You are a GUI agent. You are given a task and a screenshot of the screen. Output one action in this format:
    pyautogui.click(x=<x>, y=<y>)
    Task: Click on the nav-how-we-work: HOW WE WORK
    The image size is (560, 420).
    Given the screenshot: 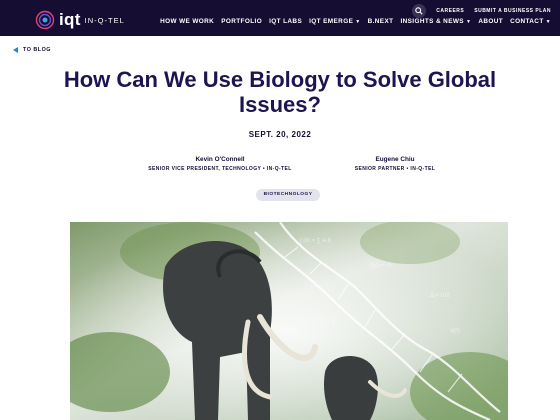 What is the action you would take?
    pyautogui.click(x=187, y=21)
    